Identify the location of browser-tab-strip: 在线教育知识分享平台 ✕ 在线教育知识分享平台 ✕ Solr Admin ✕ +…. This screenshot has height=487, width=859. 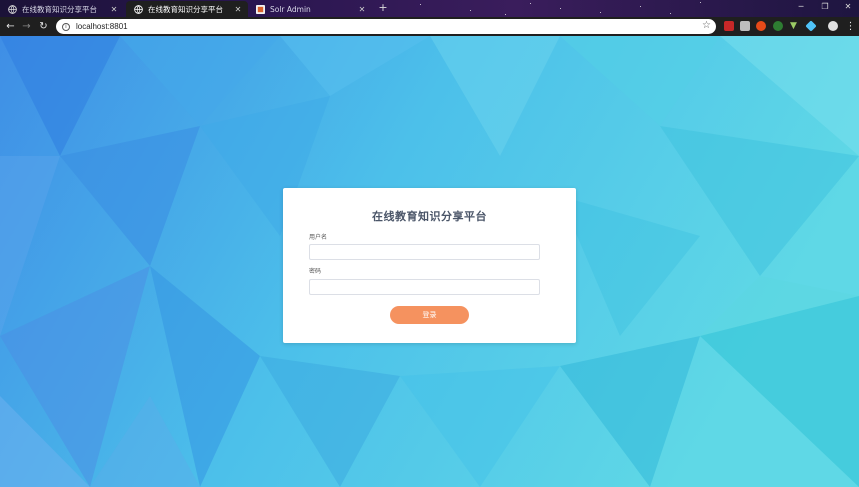
(429, 8).